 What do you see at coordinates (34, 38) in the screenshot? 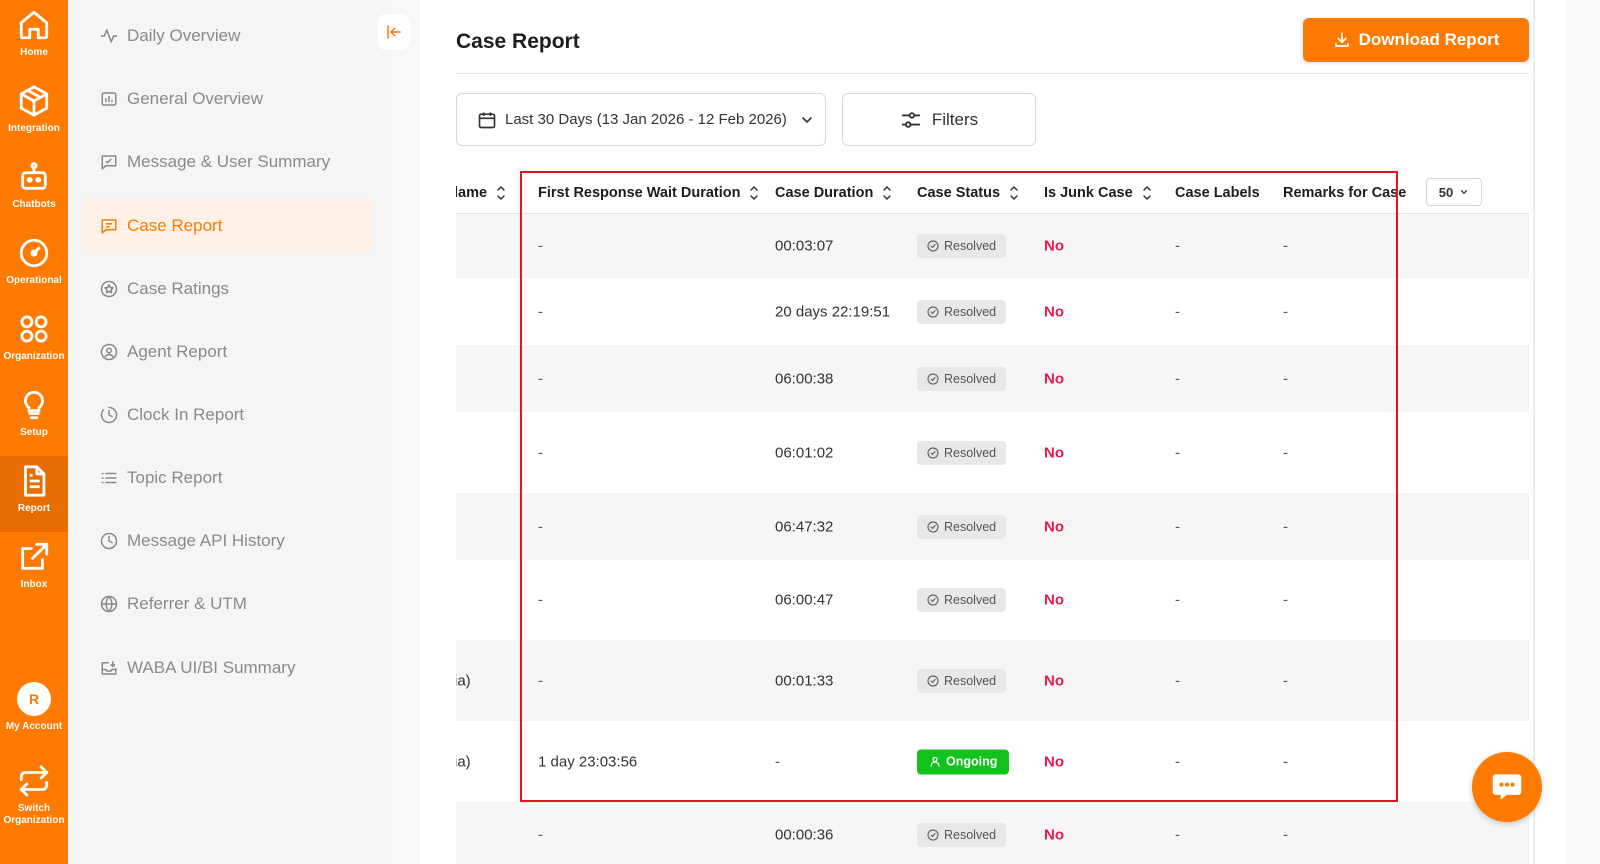
I see `rail-item-home: Home` at bounding box center [34, 38].